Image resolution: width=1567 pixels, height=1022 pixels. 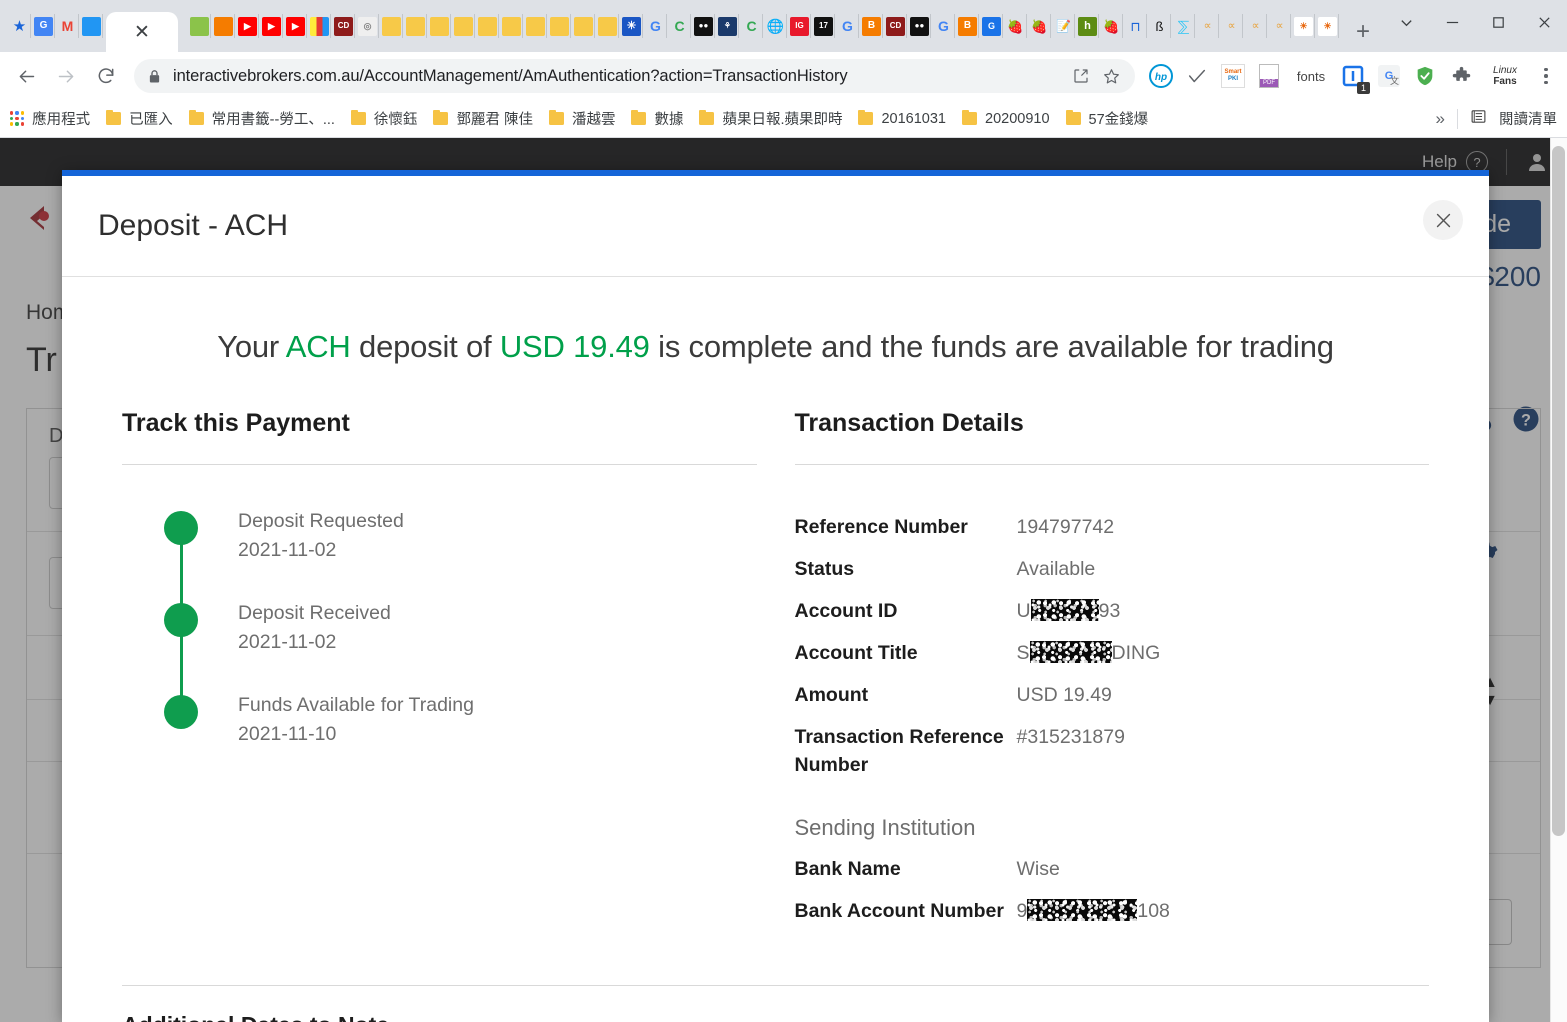 I want to click on pinned-tab-h-icon: h, so click(x=1088, y=26).